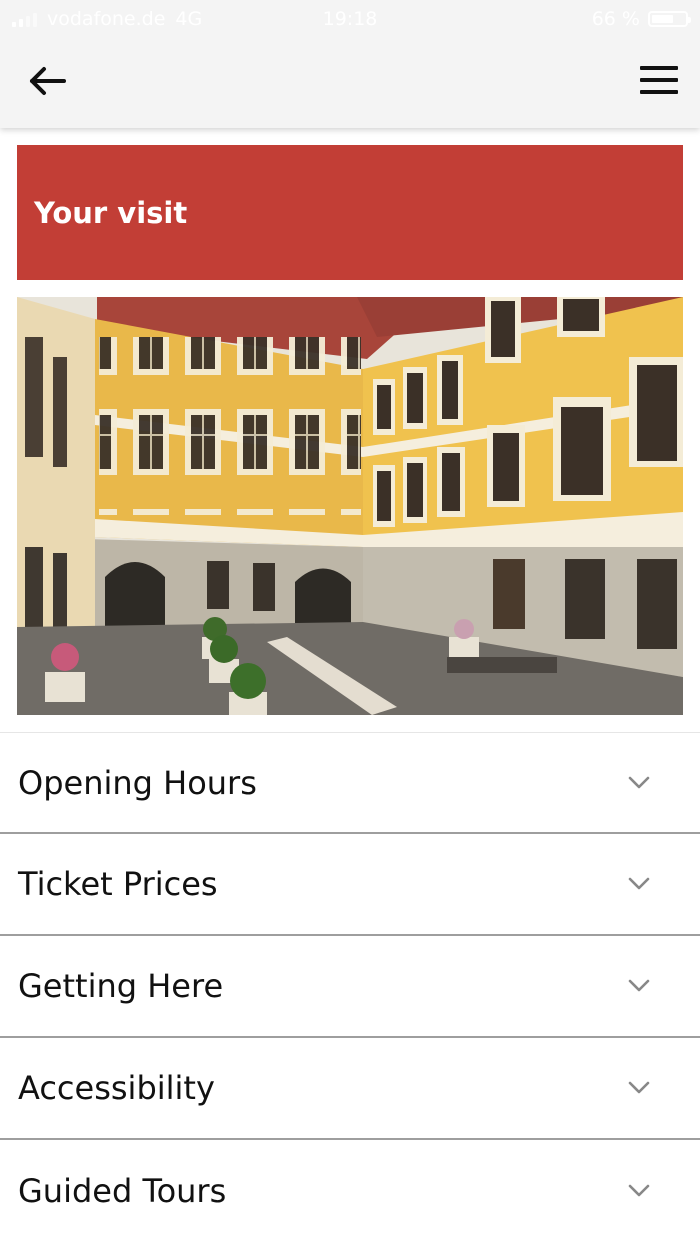 The height and width of the screenshot is (1244, 700). What do you see at coordinates (111, 212) in the screenshot?
I see `page-title: Your visit` at bounding box center [111, 212].